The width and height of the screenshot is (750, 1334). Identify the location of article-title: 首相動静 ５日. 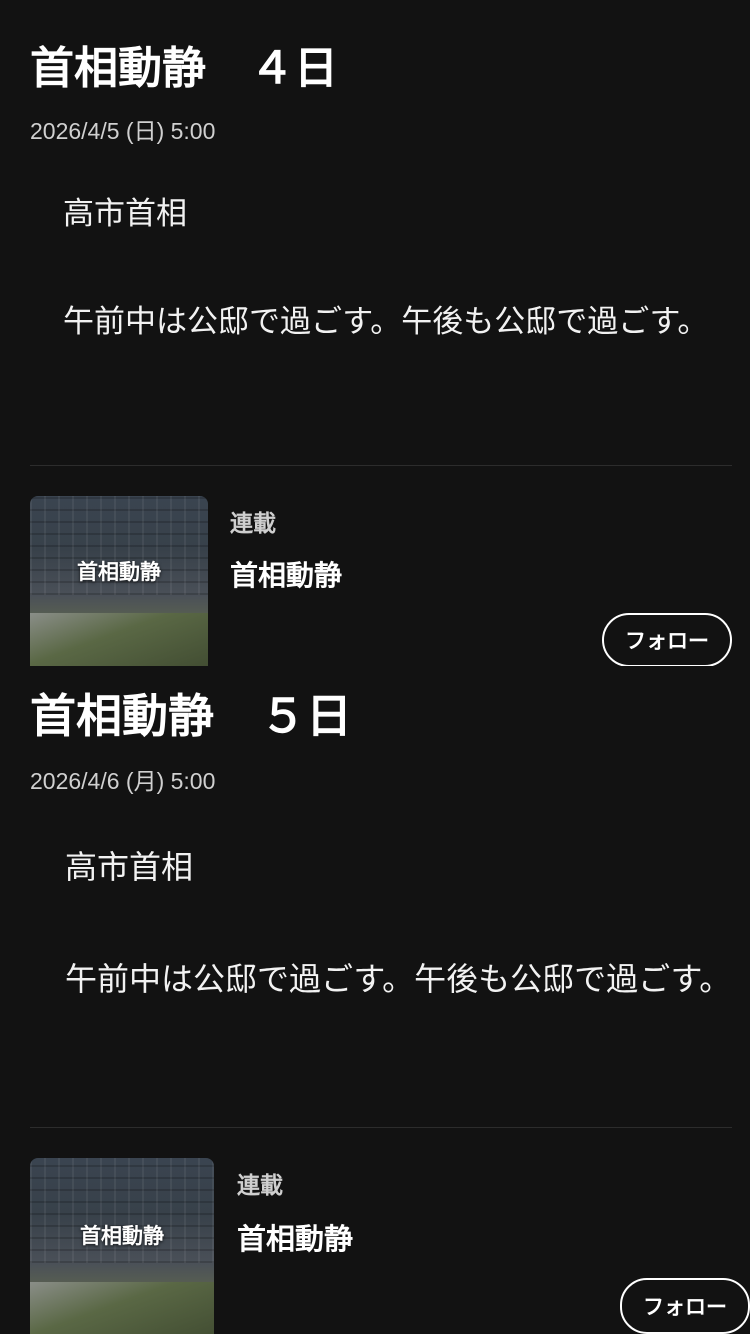
(191, 716).